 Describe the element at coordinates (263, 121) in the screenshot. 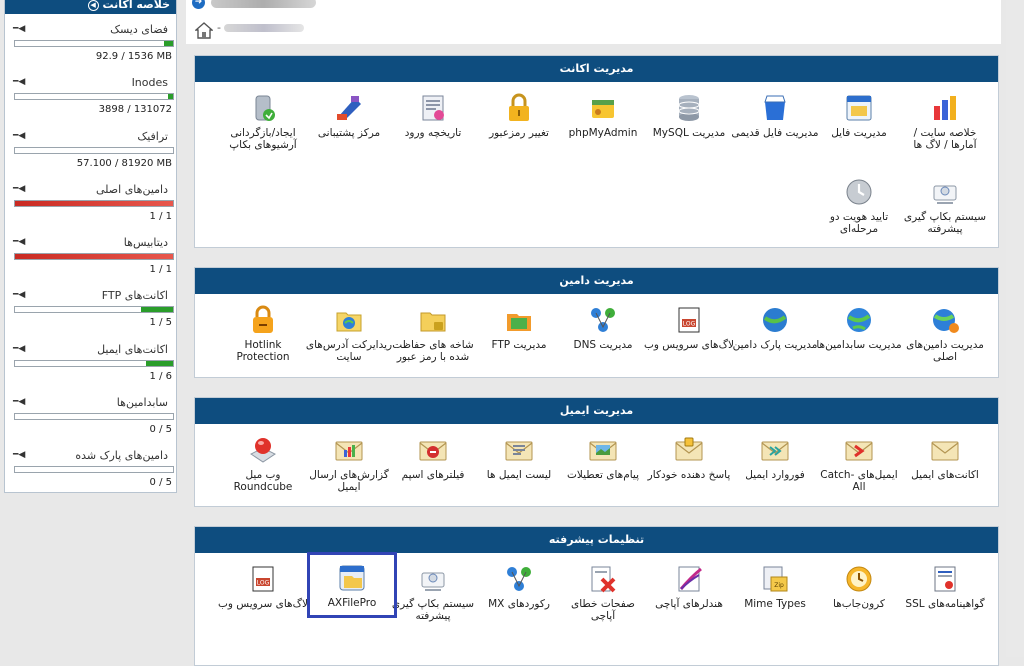

I see `tool-backup-archive: ایجاد/بازگردانی آرشیوهای بکاپ` at that location.